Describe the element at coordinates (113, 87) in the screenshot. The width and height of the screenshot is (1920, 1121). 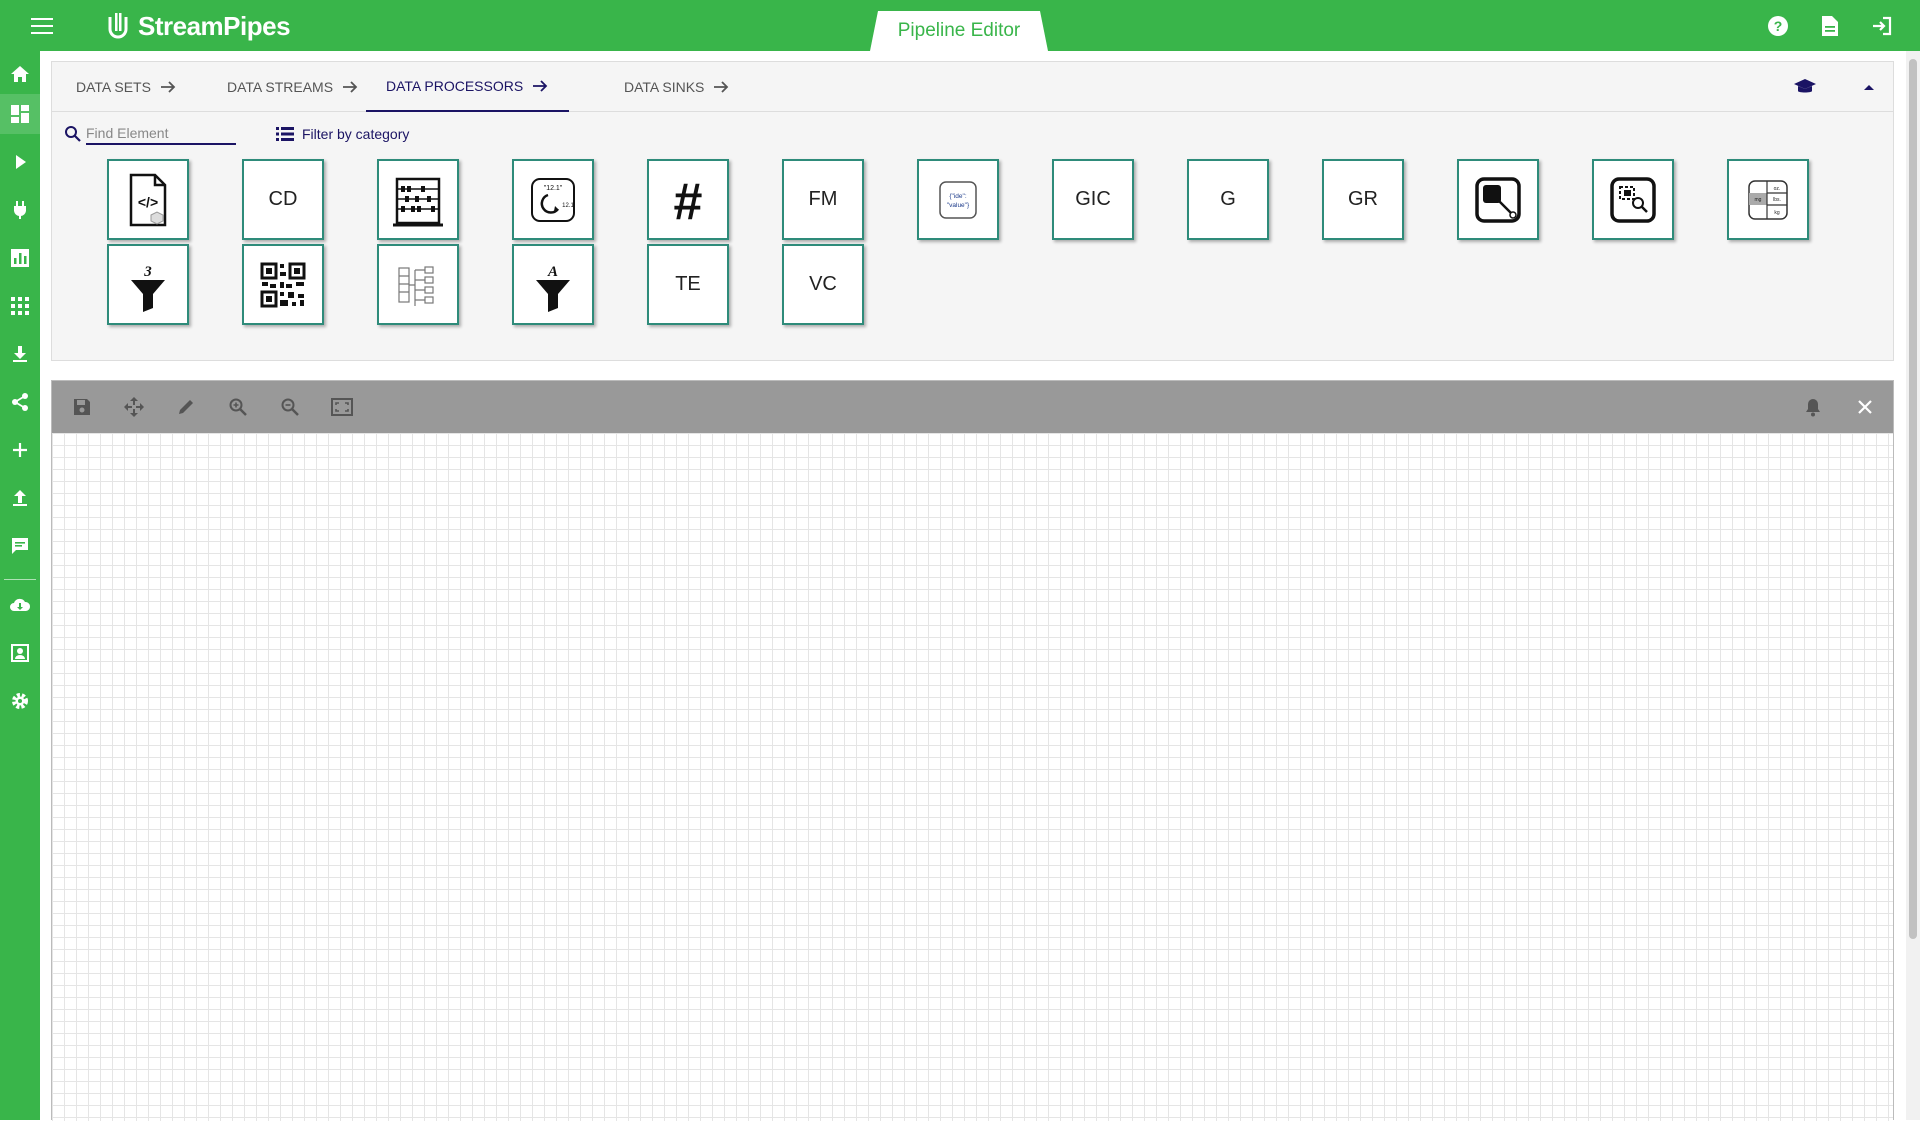
I see `tab-label: DATA SETS` at that location.